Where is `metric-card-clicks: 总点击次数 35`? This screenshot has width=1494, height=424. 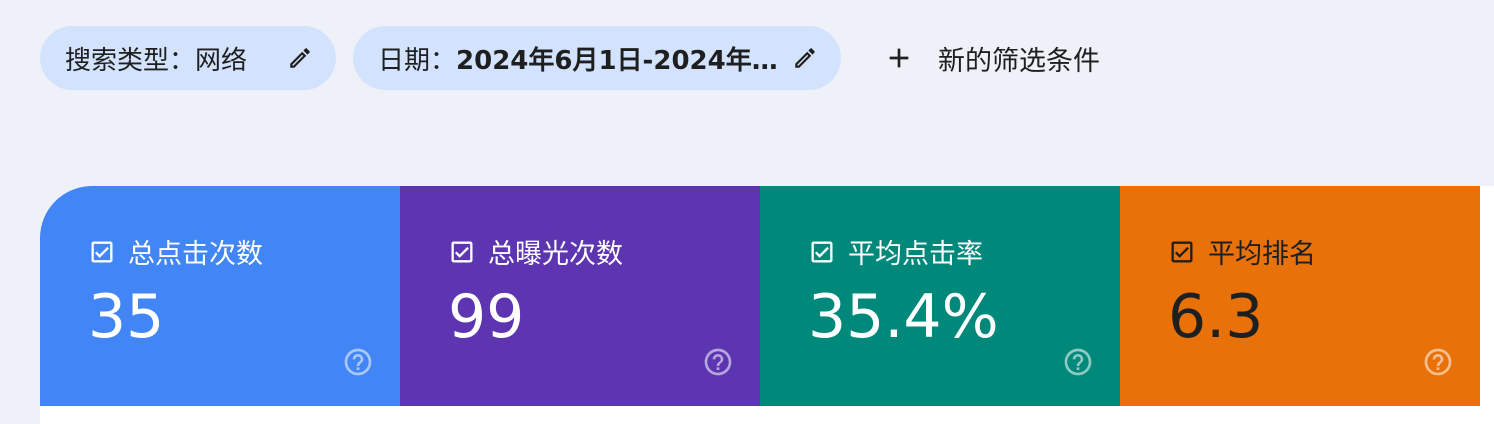 metric-card-clicks: 总点击次数 35 is located at coordinates (220, 296).